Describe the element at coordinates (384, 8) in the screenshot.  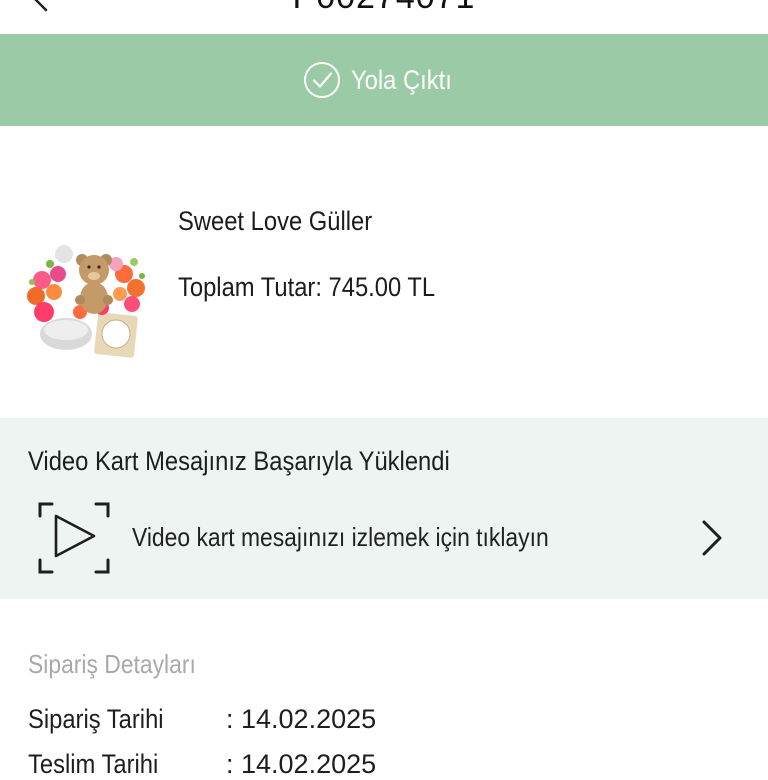
I see `order-number-title: P00274071` at that location.